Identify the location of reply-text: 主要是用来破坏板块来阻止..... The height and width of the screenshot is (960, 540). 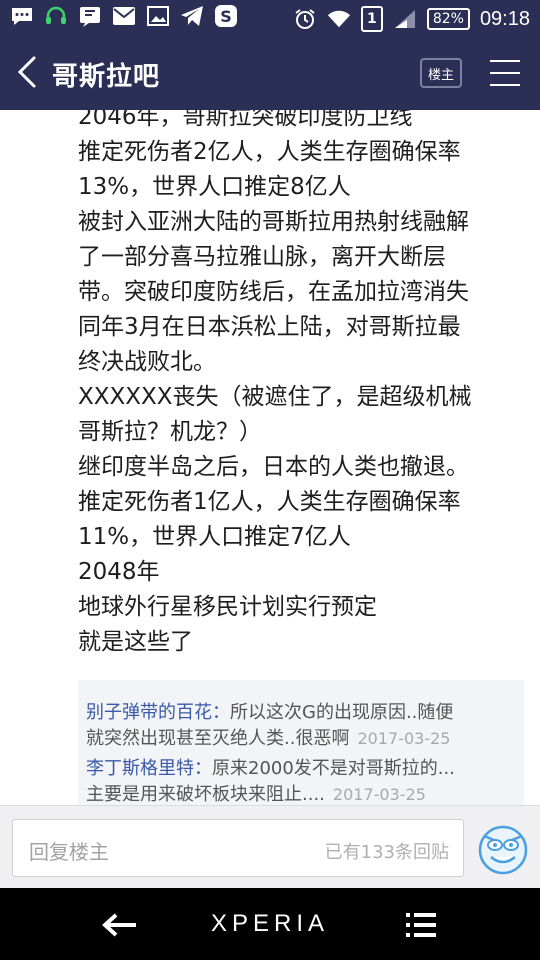
(205, 794).